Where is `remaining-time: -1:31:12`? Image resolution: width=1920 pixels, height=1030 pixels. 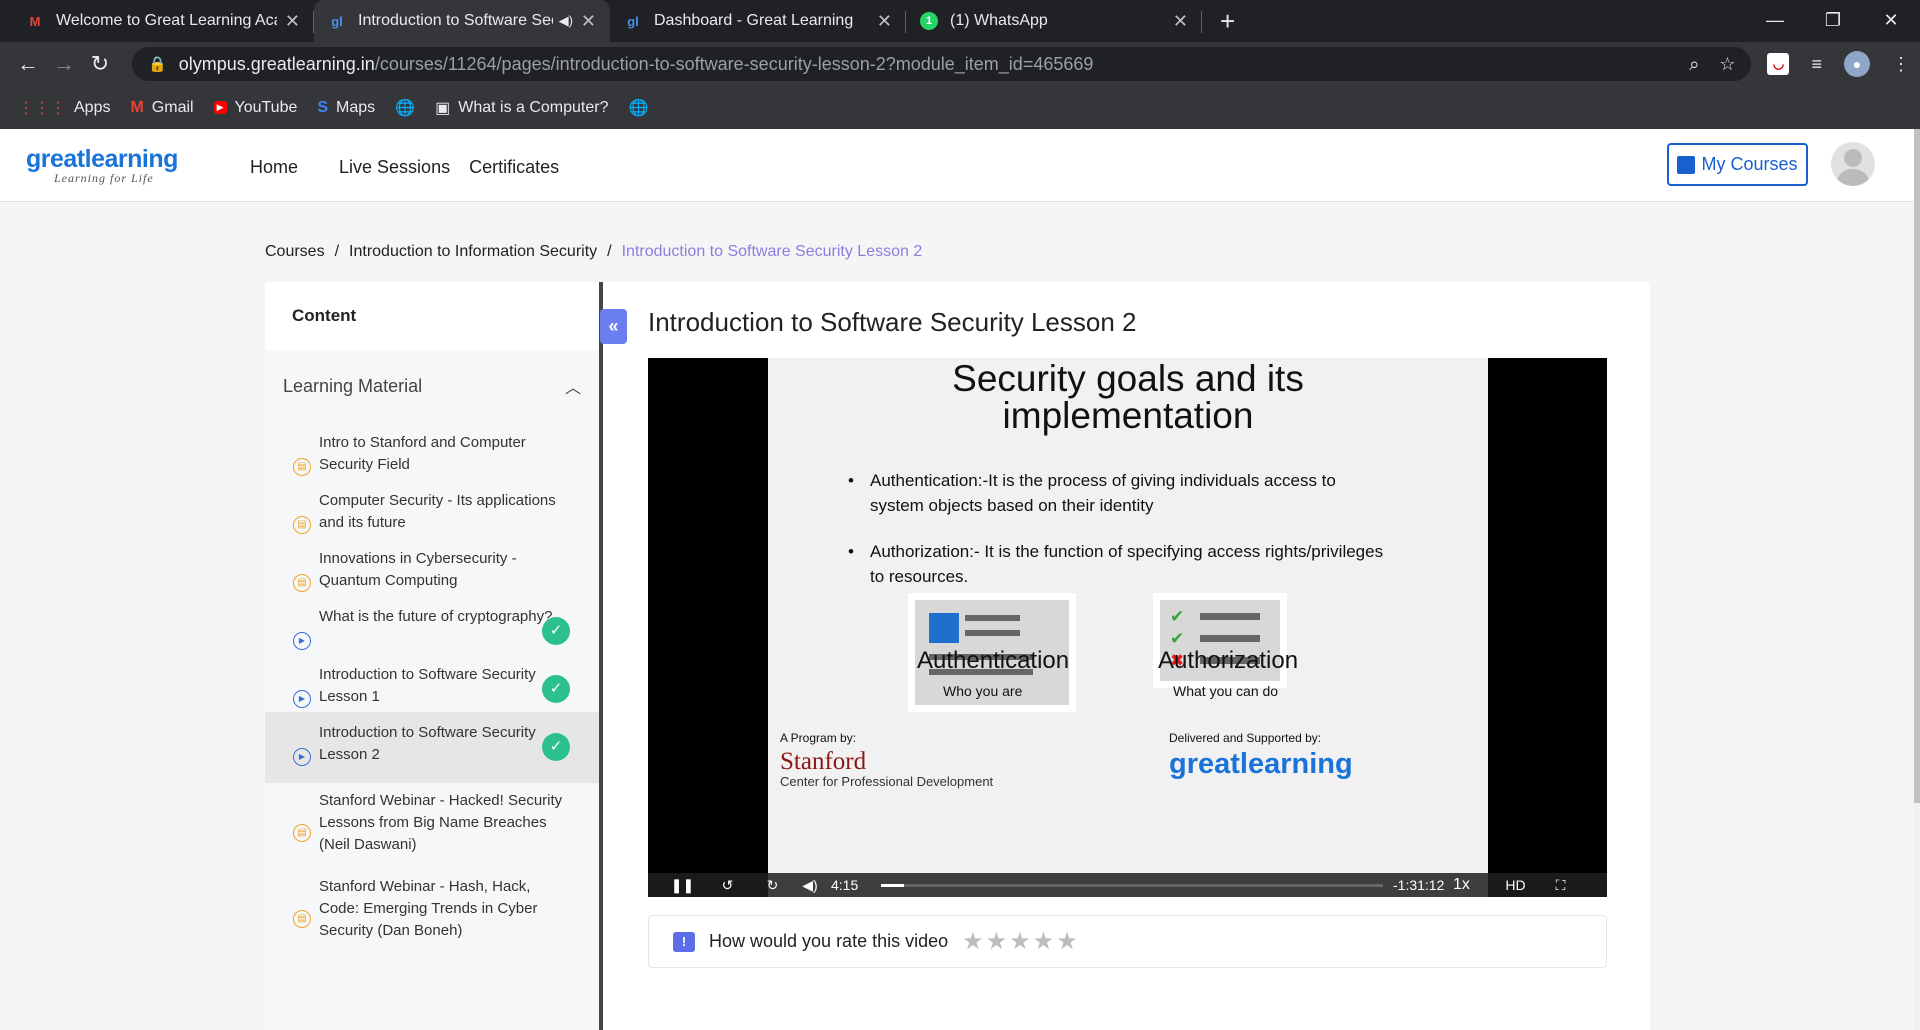
remaining-time: -1:31:12 is located at coordinates (1419, 885).